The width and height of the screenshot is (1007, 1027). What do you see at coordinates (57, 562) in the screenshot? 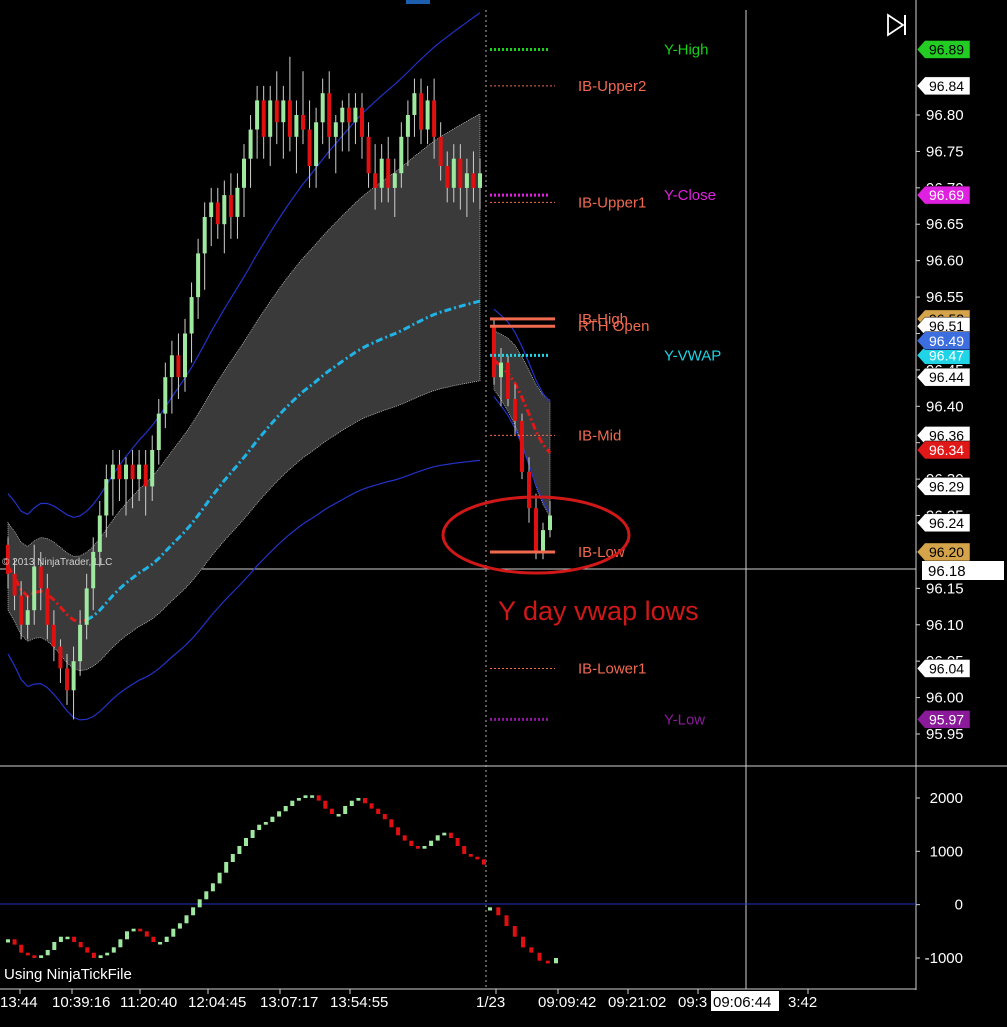
I see `copyright-text: © 2013 NinjaTrader, LLC` at bounding box center [57, 562].